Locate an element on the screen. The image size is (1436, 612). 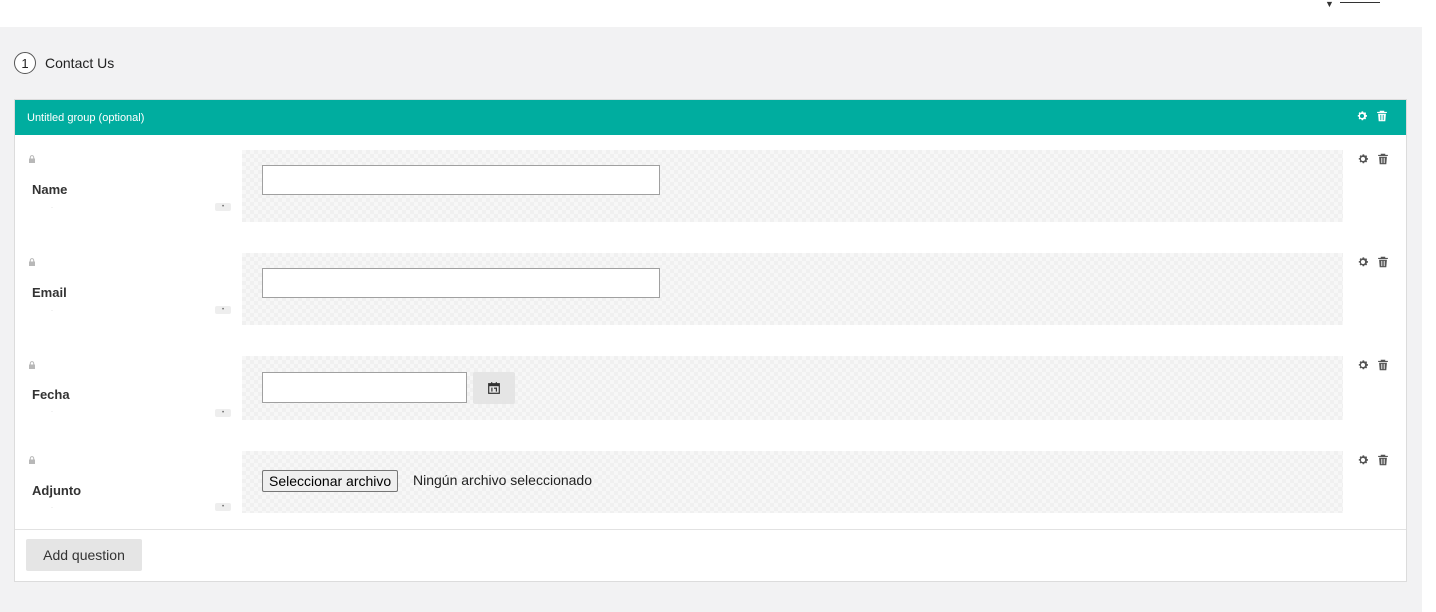
question-label: Fecha is located at coordinates (51, 394).